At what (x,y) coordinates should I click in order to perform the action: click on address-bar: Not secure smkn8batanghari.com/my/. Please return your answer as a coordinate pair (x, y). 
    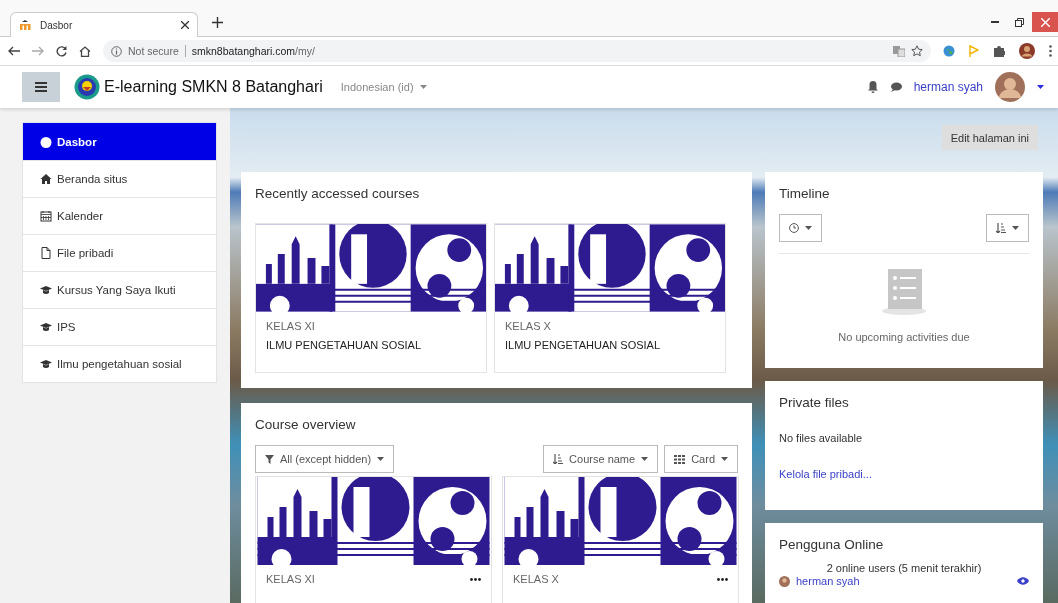
    Looking at the image, I should click on (517, 51).